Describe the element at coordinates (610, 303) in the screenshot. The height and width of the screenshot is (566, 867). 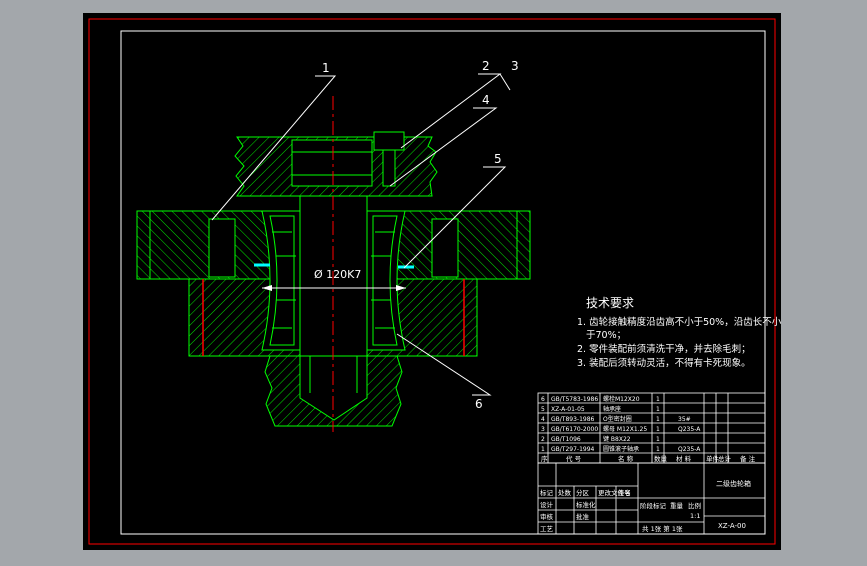
I see `notes-title: 技术要求` at that location.